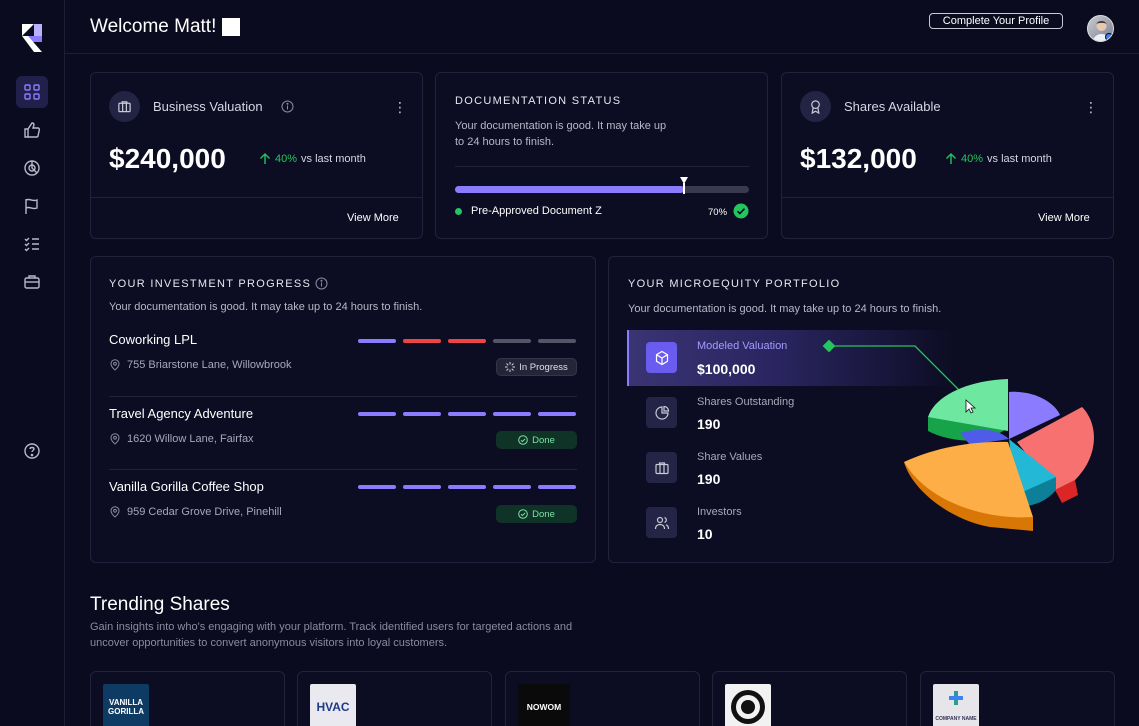 This screenshot has width=1139, height=726. Describe the element at coordinates (536, 367) in the screenshot. I see `status-badge: In Progress` at that location.